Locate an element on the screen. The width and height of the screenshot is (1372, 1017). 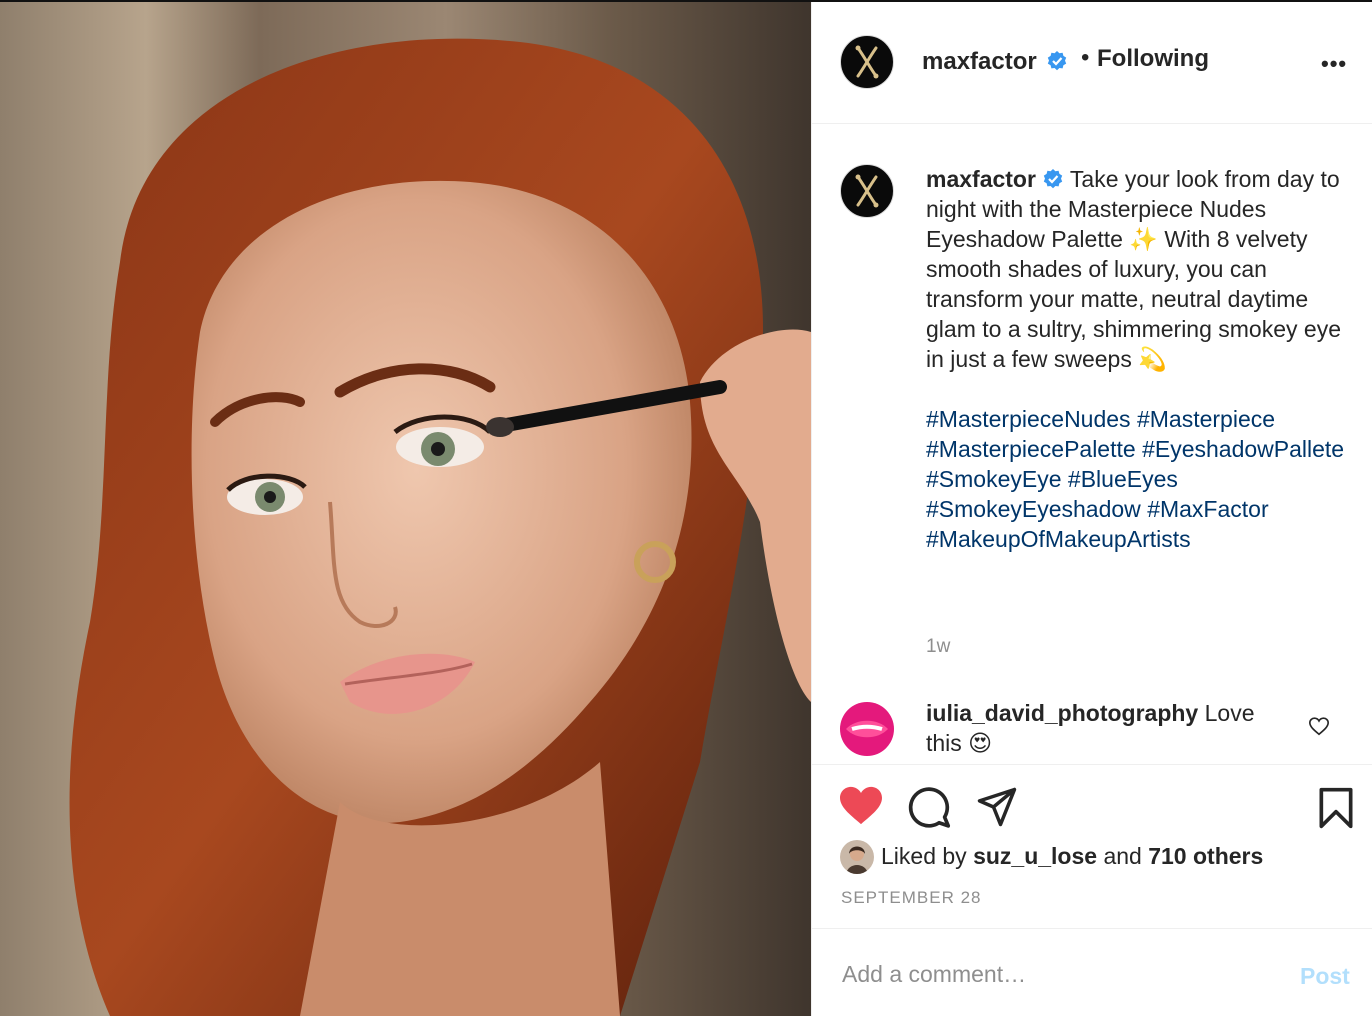
comment-icon is located at coordinates (929, 807).